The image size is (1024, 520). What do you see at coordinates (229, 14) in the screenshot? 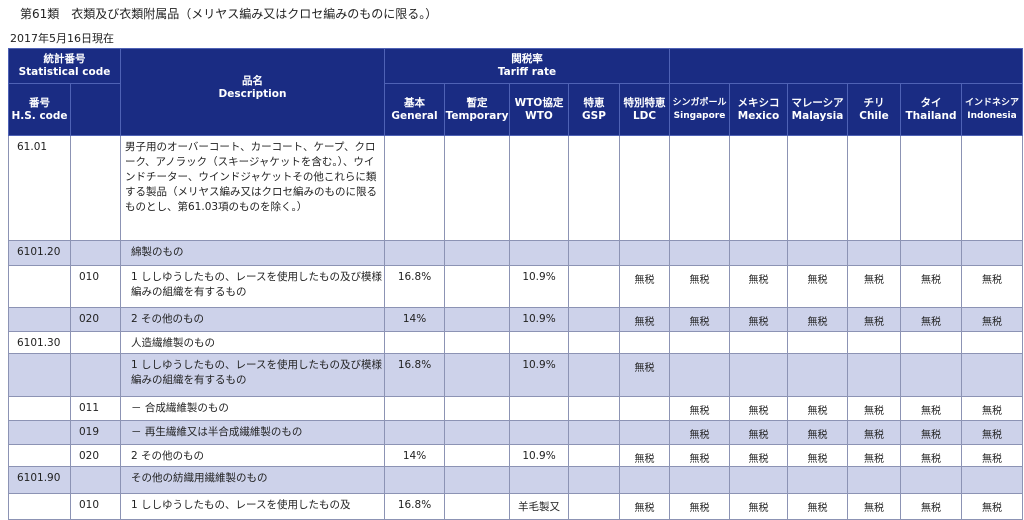
I see `page-title: 第61類 衣類及び衣類附属品（メリヤス編み又はクロセ編みのものに限る。）` at bounding box center [229, 14].